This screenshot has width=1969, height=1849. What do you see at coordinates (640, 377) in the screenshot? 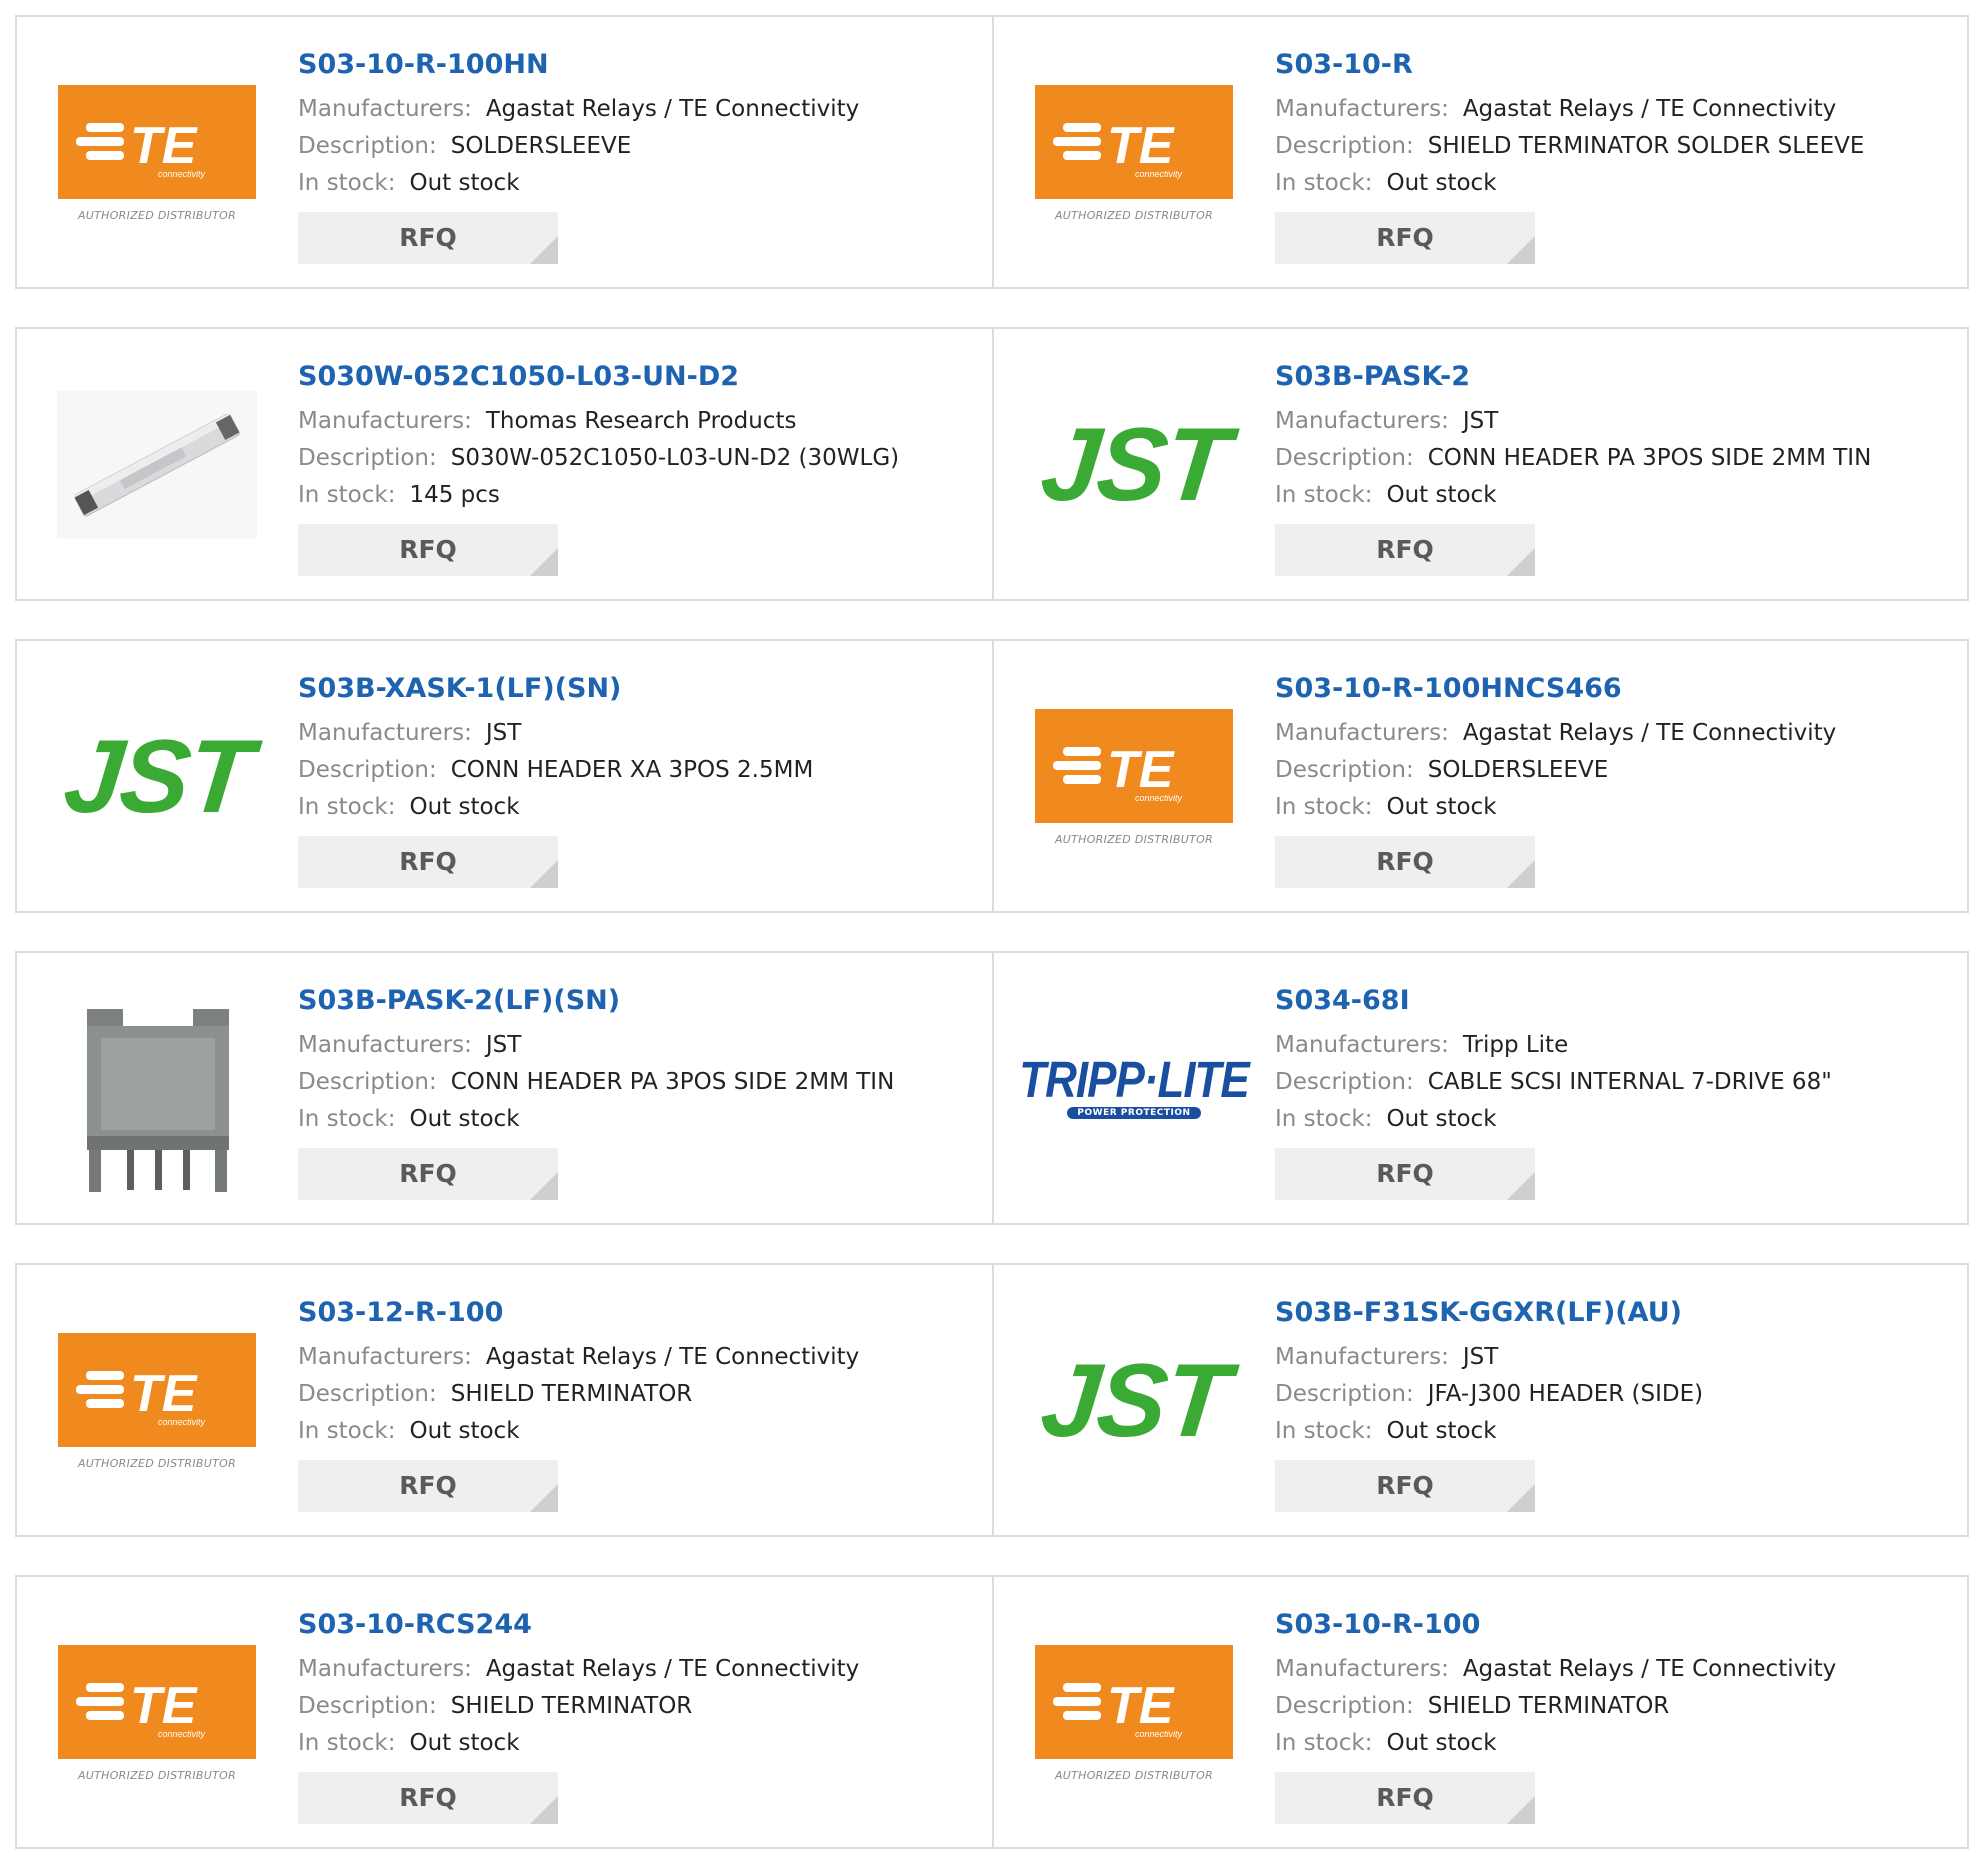
I see `part-number-link: S030W-052C1050-L03-UN-D2` at bounding box center [640, 377].